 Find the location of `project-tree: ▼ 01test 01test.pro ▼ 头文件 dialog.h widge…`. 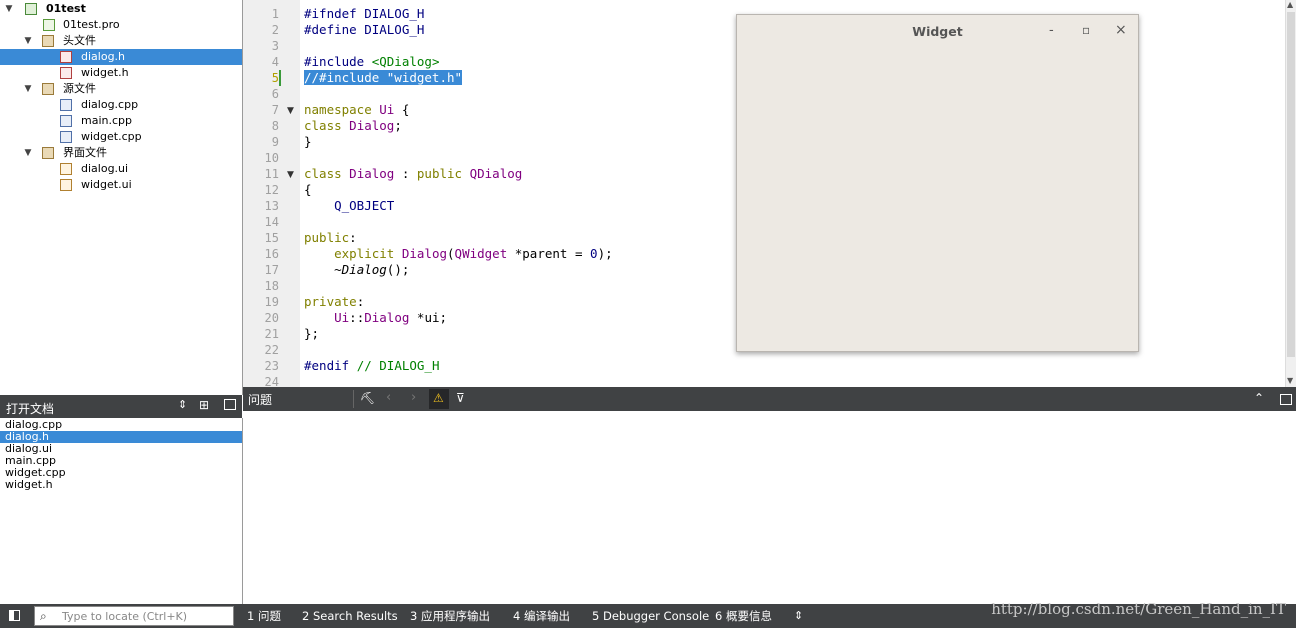

project-tree: ▼ 01test 01test.pro ▼ 头文件 dialog.h widge… is located at coordinates (121, 197).